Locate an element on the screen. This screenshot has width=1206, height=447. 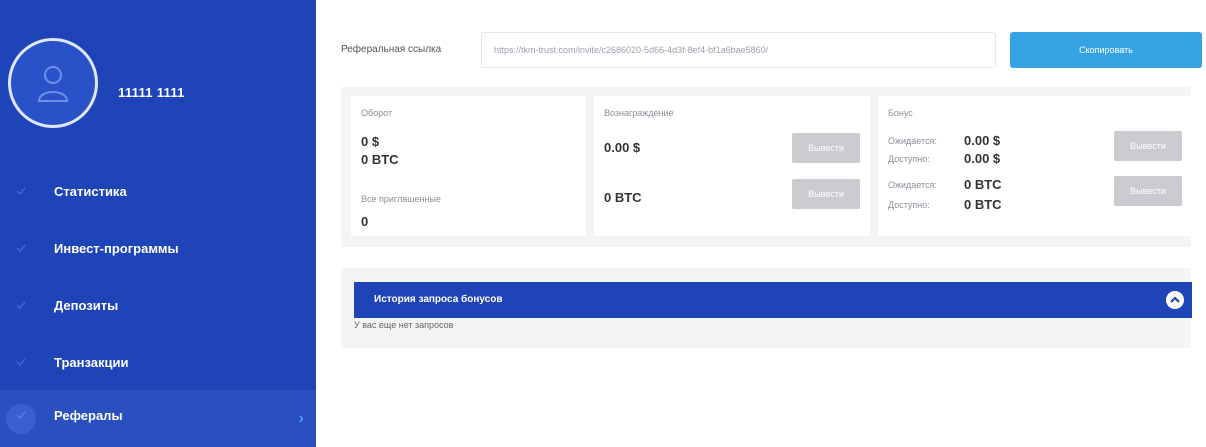
username: 11111 1111 is located at coordinates (151, 92).